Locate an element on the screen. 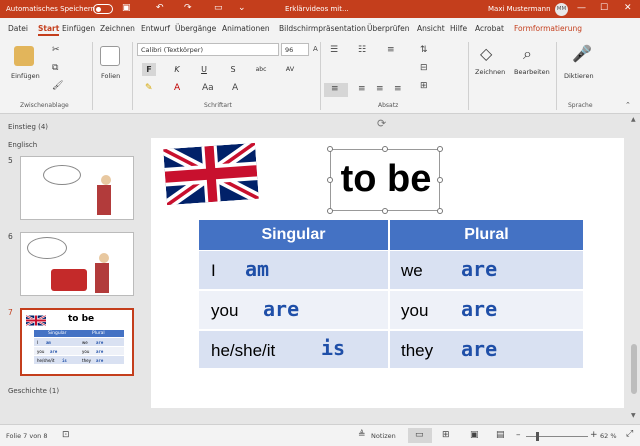 The image size is (640, 446). redo-icon: ↷ is located at coordinates (188, 8).